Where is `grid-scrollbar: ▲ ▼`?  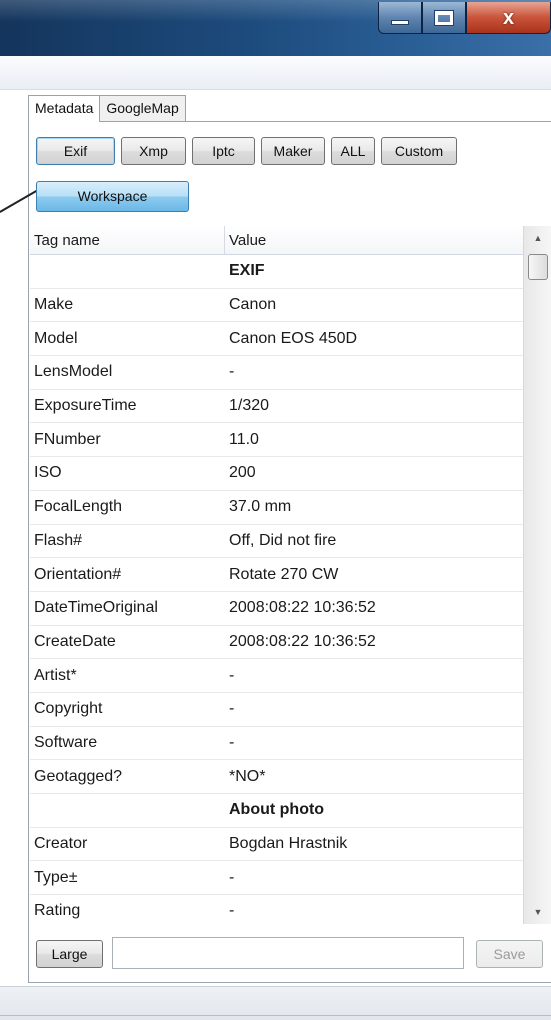
grid-scrollbar: ▲ ▼ is located at coordinates (537, 575).